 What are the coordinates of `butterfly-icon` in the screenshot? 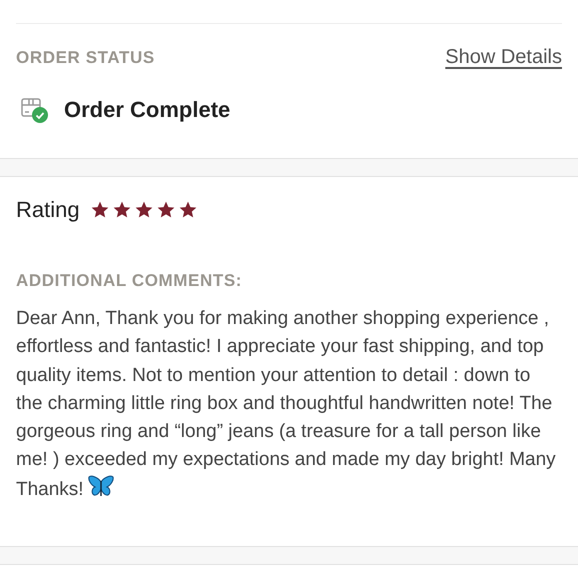 It's located at (101, 486).